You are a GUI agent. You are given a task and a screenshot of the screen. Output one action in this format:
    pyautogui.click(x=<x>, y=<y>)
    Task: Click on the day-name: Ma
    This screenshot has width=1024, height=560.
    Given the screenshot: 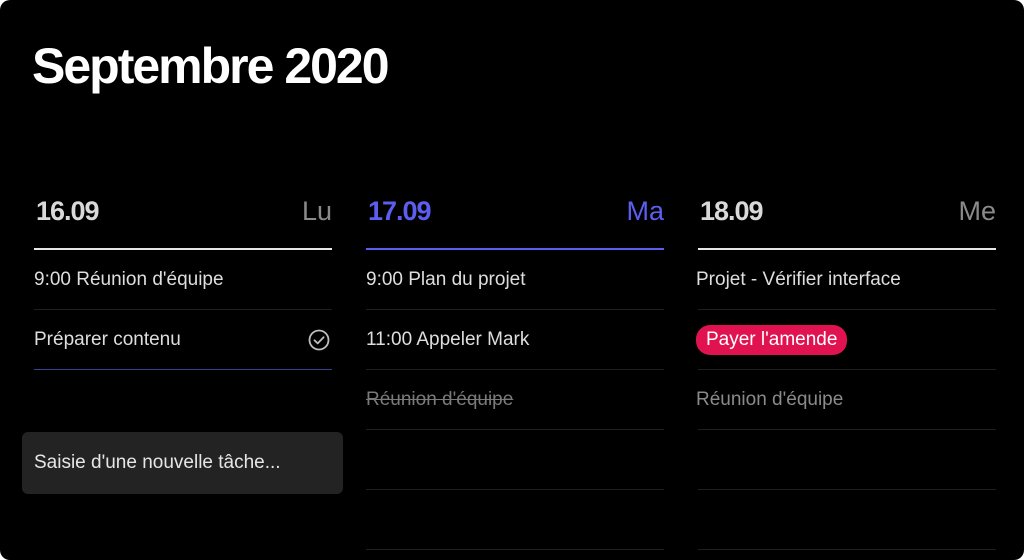 What is the action you would take?
    pyautogui.click(x=645, y=211)
    